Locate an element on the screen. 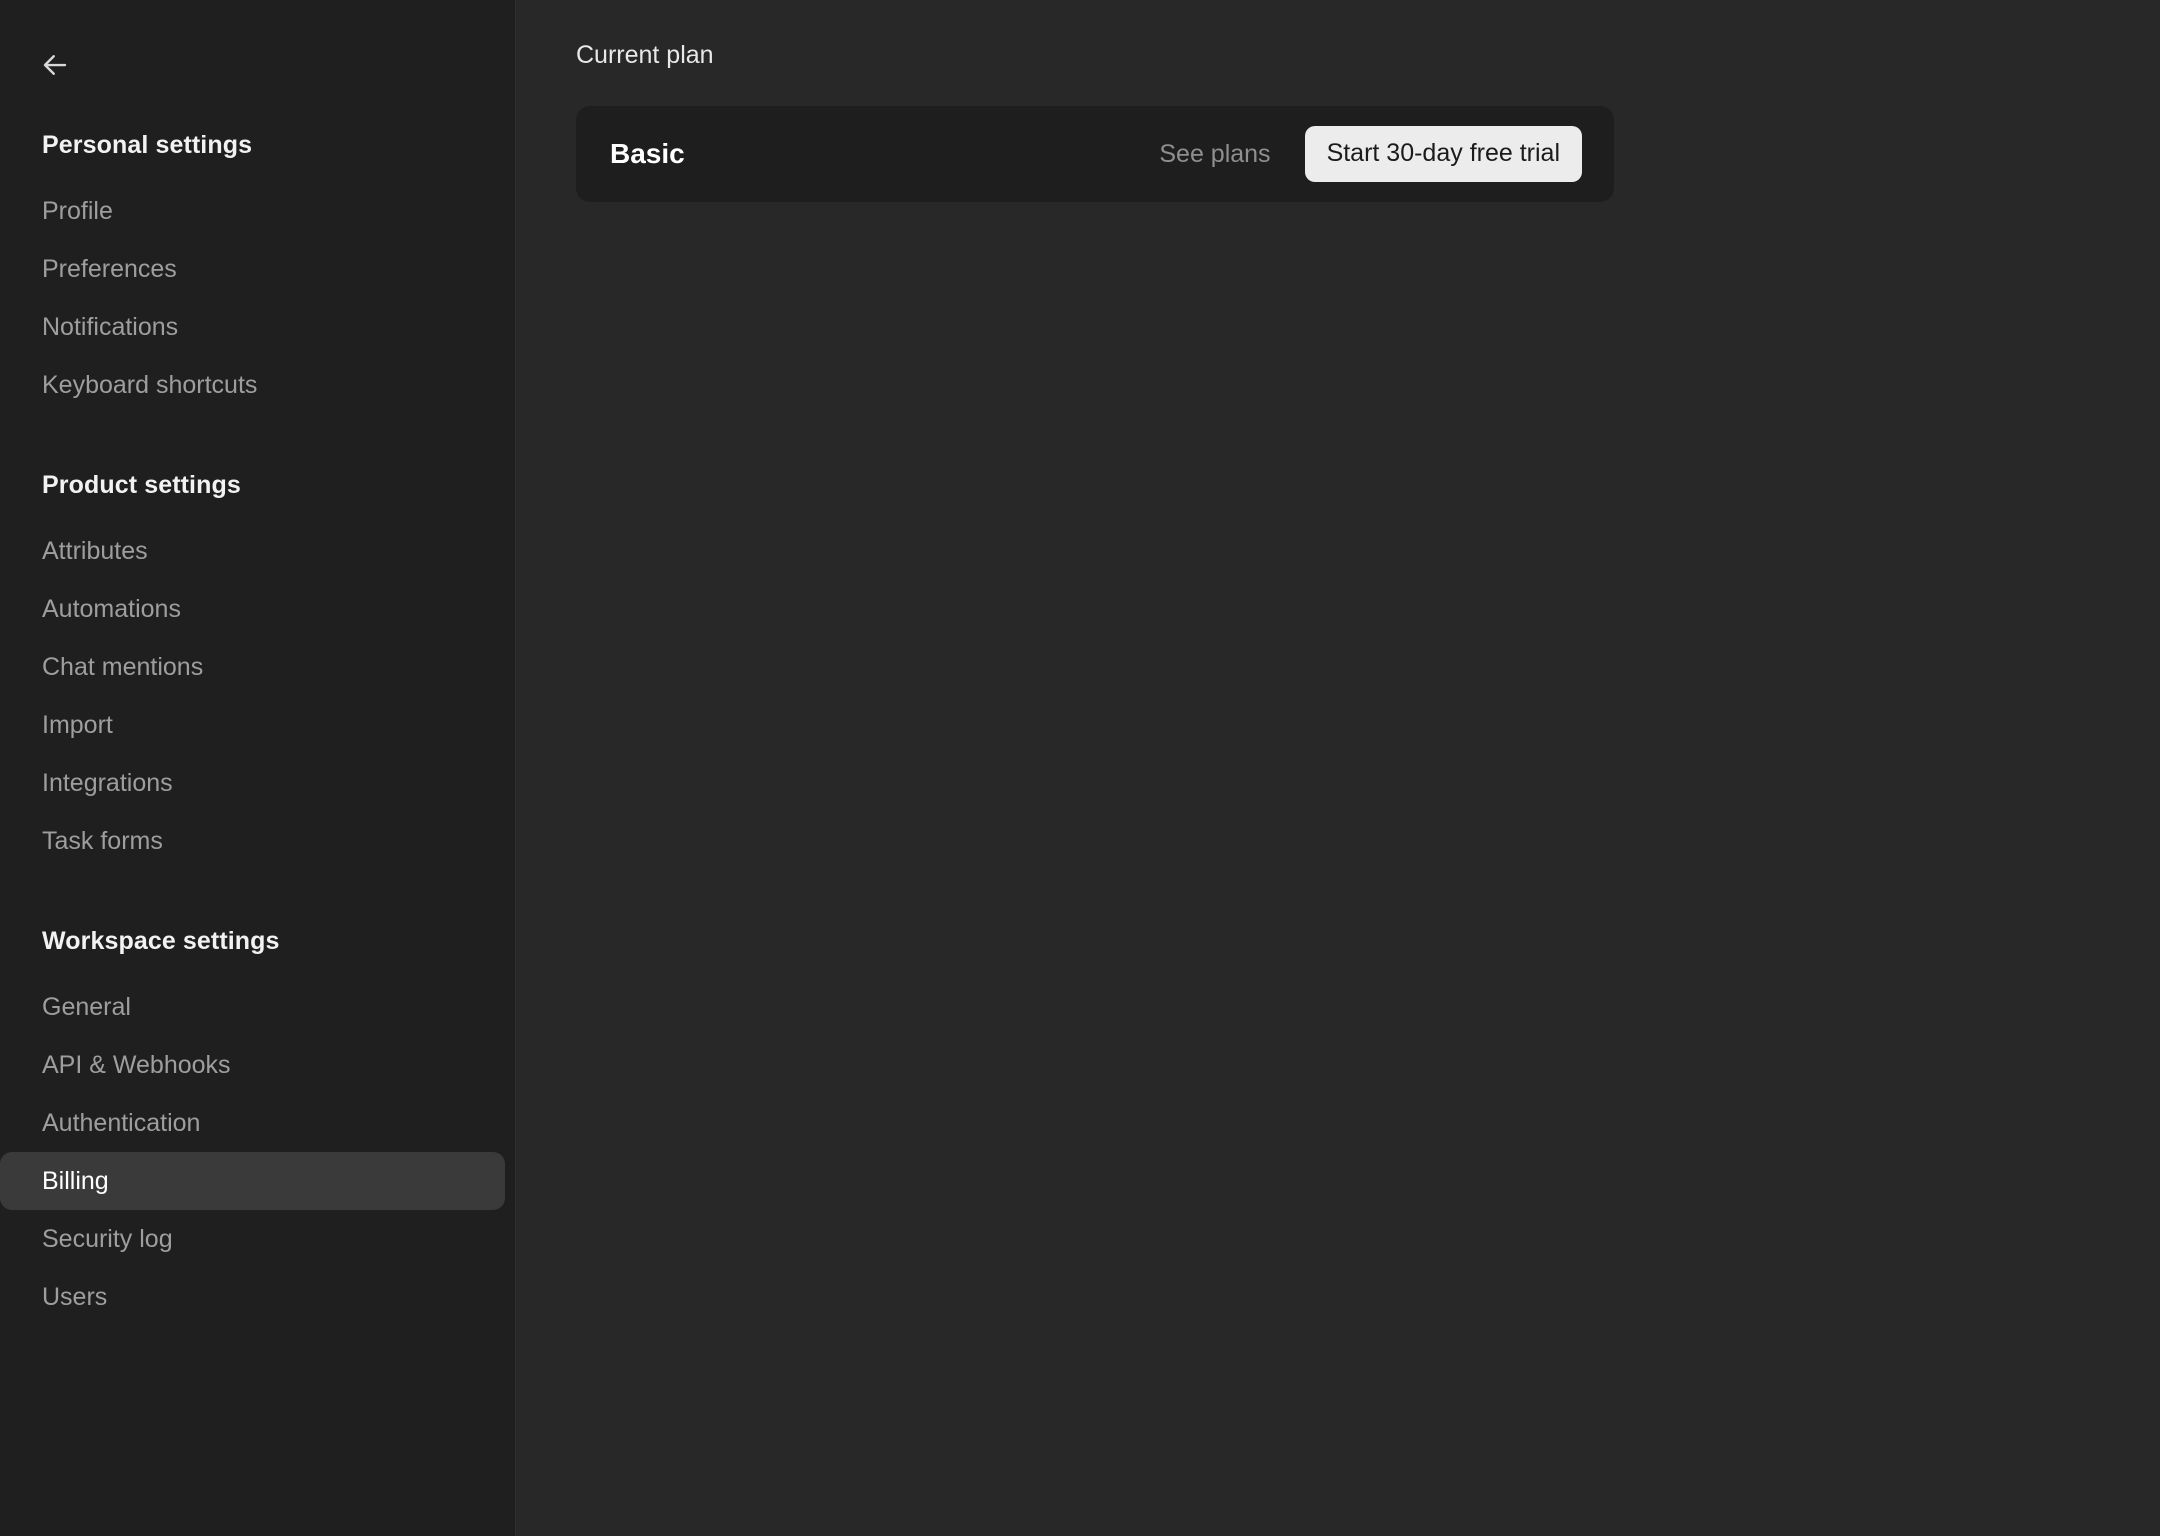 The height and width of the screenshot is (1536, 2160). sidebar-item-users: Users is located at coordinates (252, 1297).